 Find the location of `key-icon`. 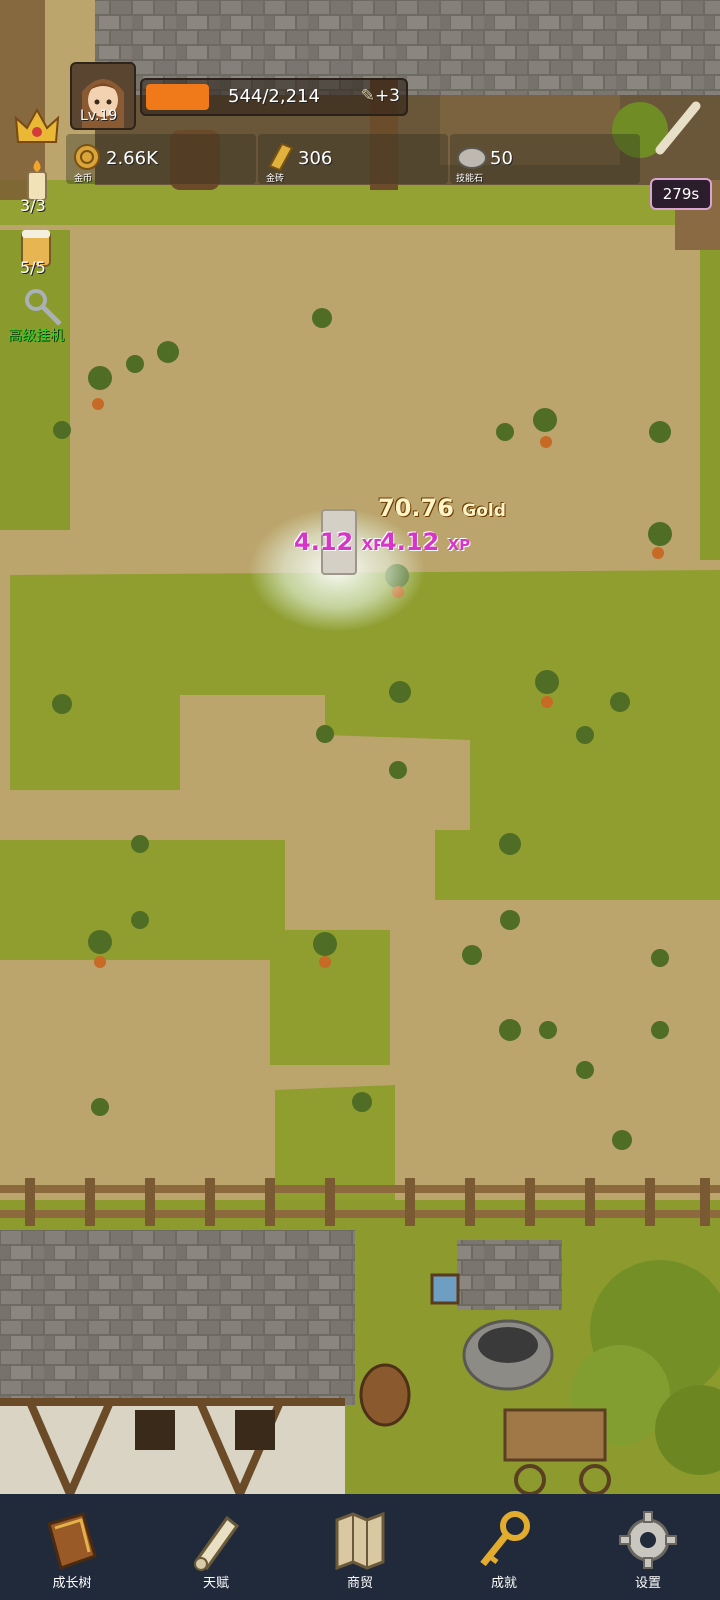

key-icon is located at coordinates (505, 1539).